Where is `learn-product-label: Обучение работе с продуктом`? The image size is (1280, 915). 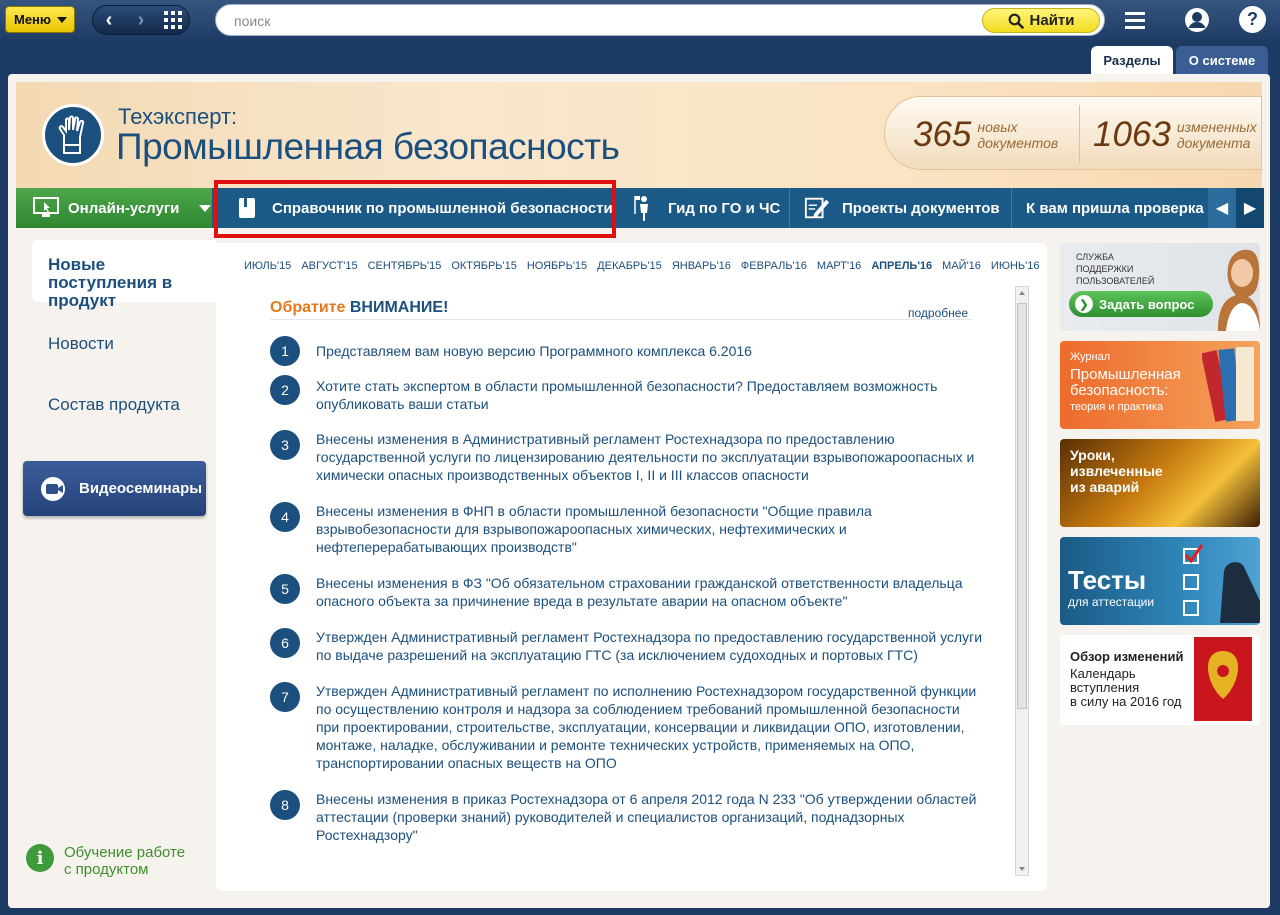 learn-product-label: Обучение работе с продуктом is located at coordinates (125, 861).